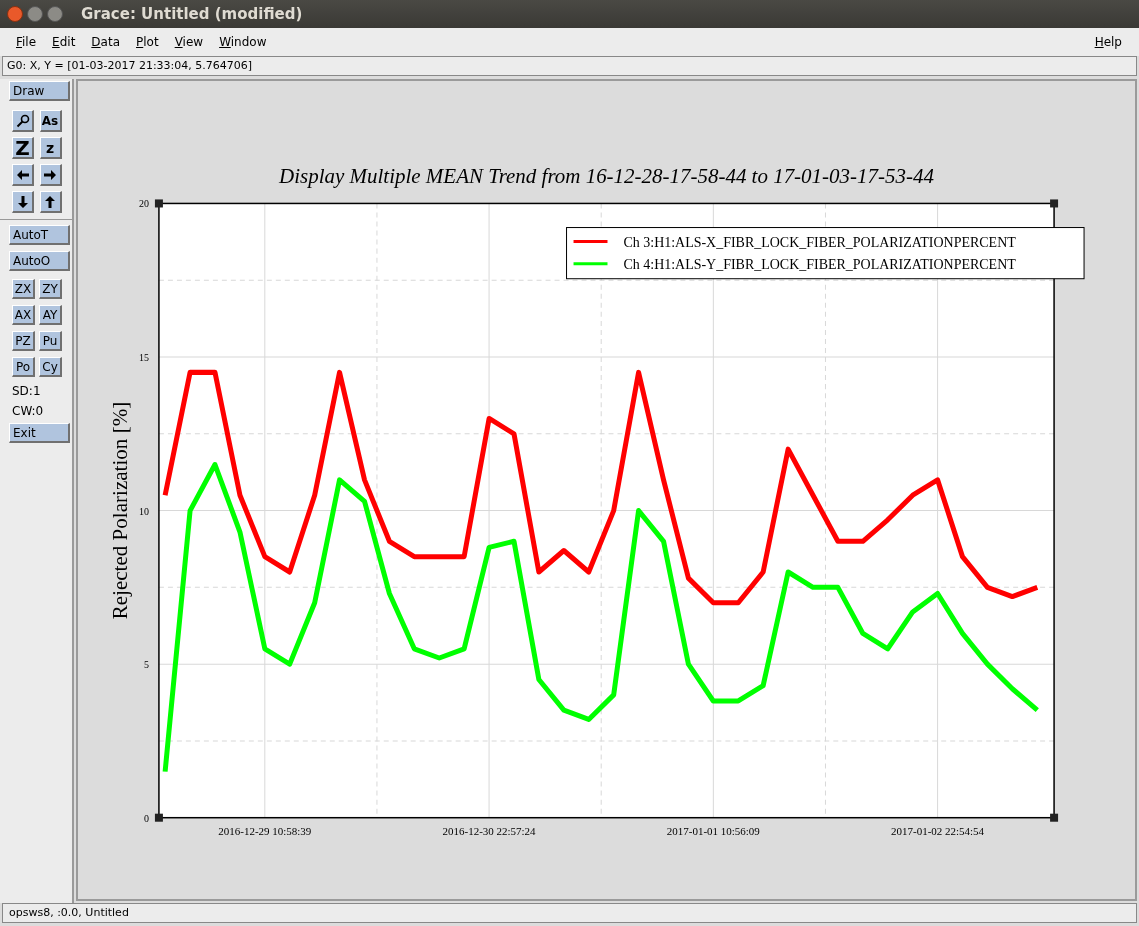 This screenshot has width=1139, height=926. What do you see at coordinates (147, 42) in the screenshot?
I see `menu-item: Plot` at bounding box center [147, 42].